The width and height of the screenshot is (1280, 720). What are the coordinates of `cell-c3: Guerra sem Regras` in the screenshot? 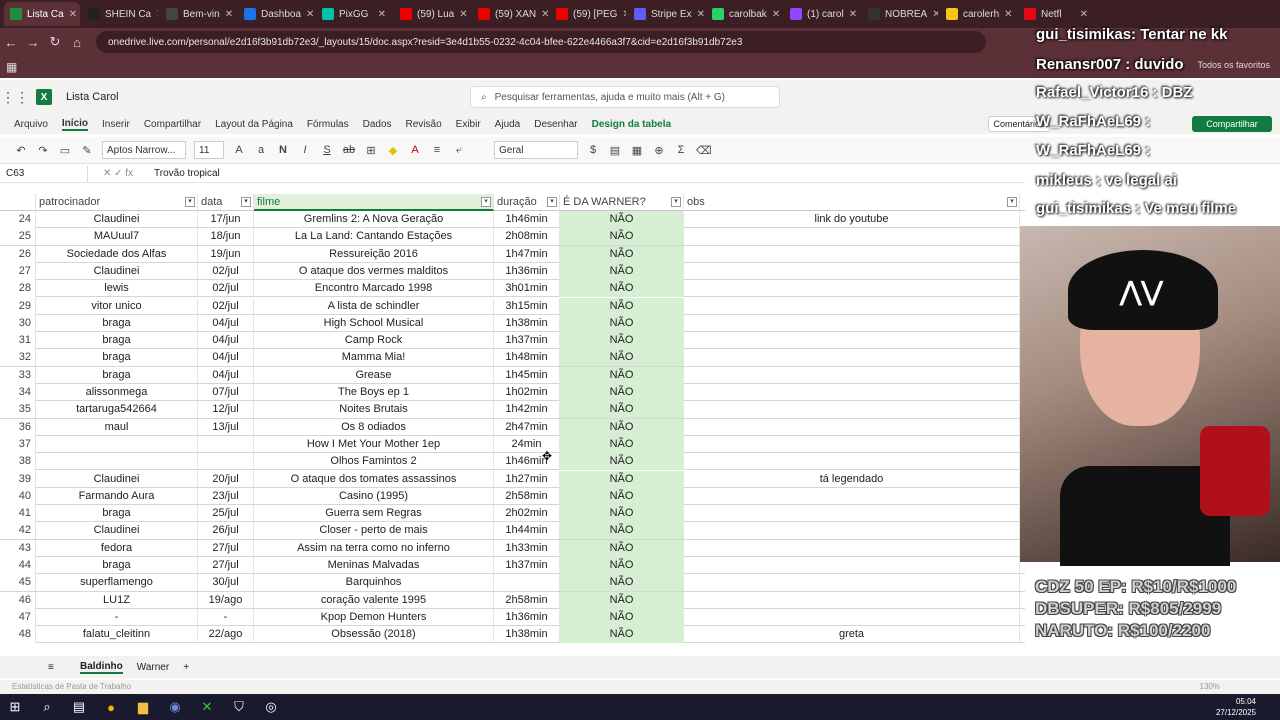 It's located at (374, 514).